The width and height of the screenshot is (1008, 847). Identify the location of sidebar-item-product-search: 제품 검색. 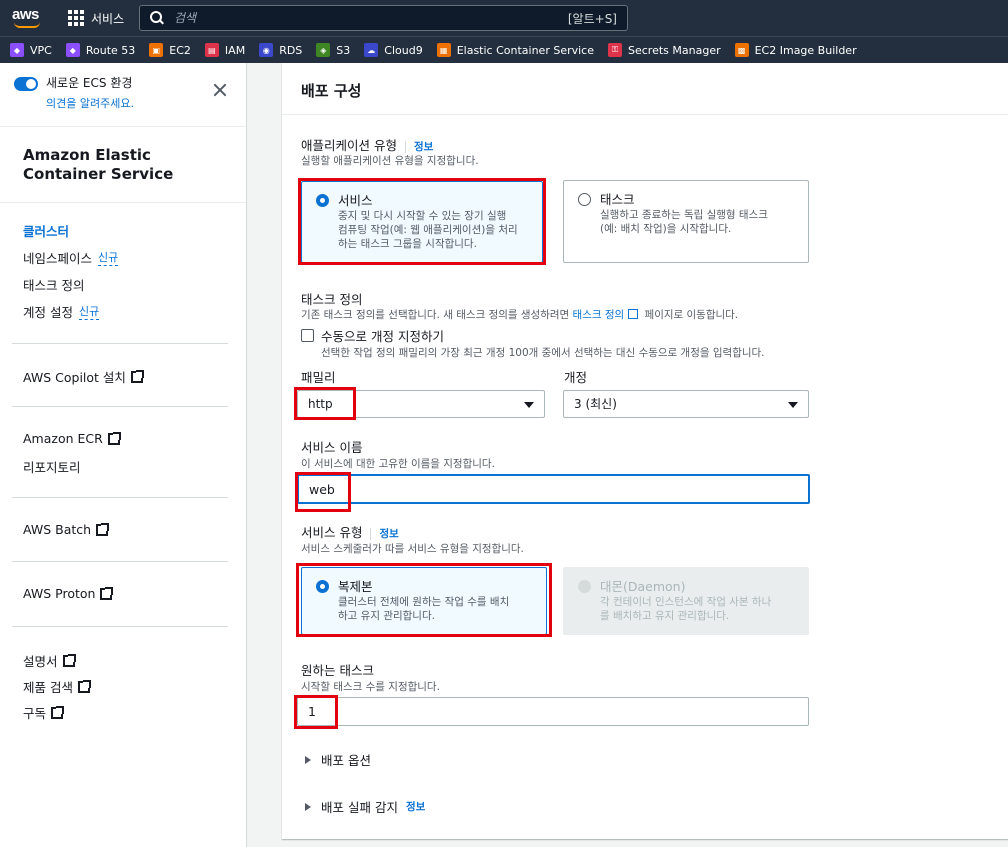
(57, 686).